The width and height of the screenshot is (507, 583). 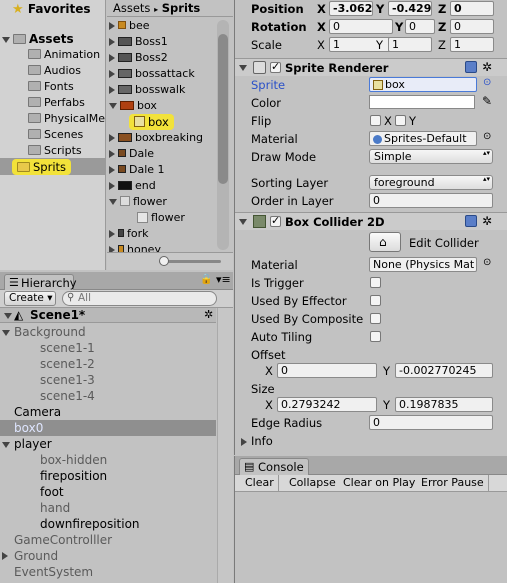 What do you see at coordinates (108, 332) in the screenshot?
I see `hierarchy-item: Background` at bounding box center [108, 332].